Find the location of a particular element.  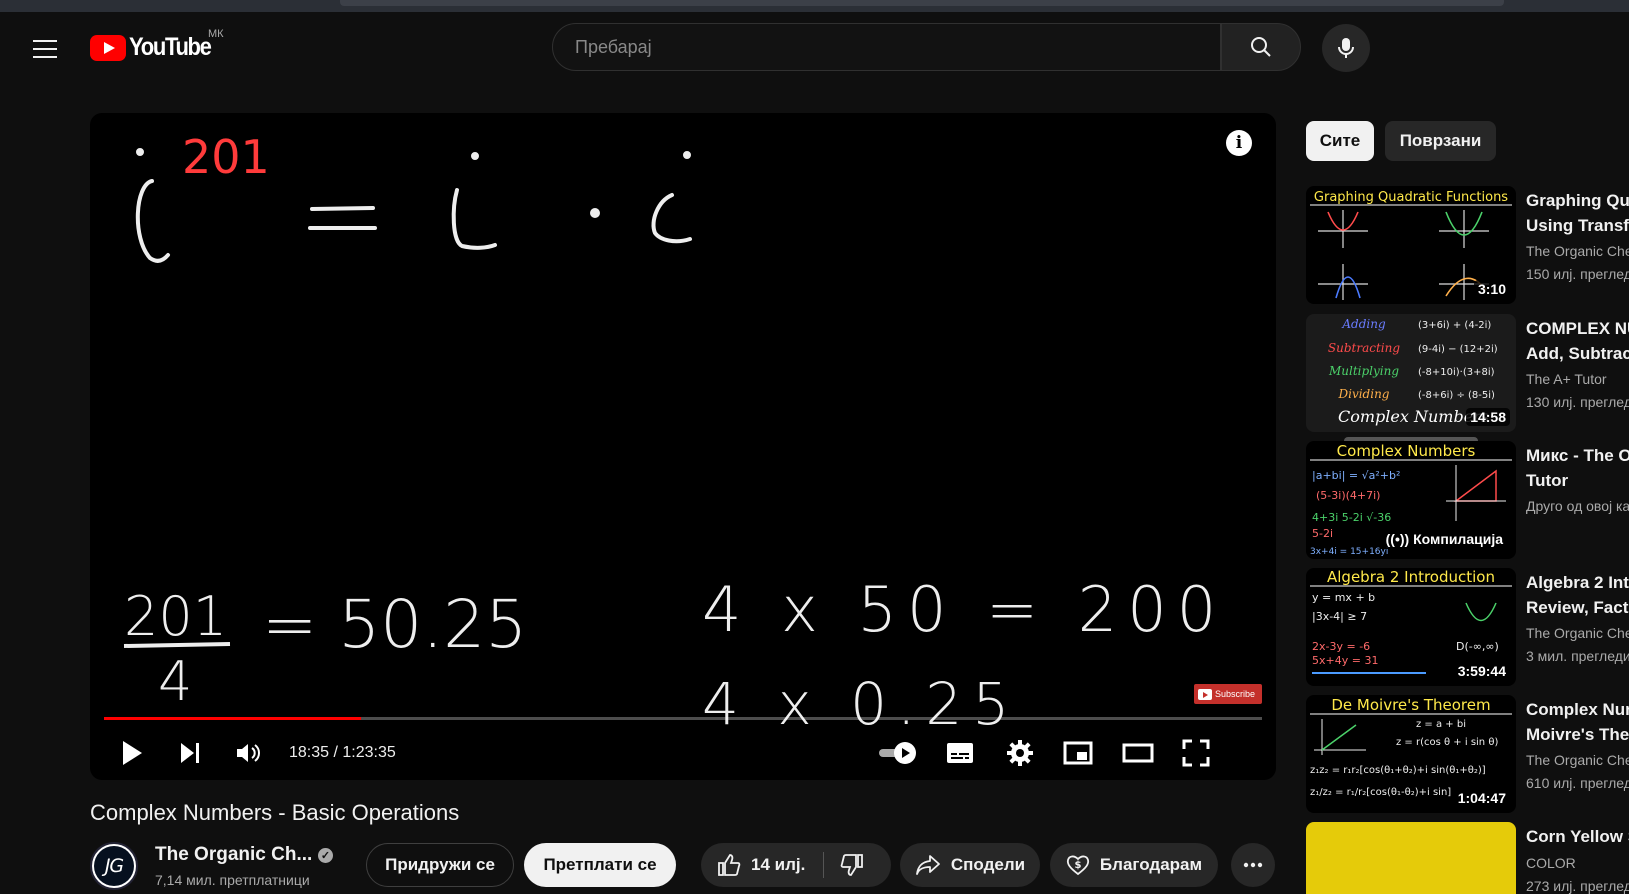

volume-icon is located at coordinates (248, 753).